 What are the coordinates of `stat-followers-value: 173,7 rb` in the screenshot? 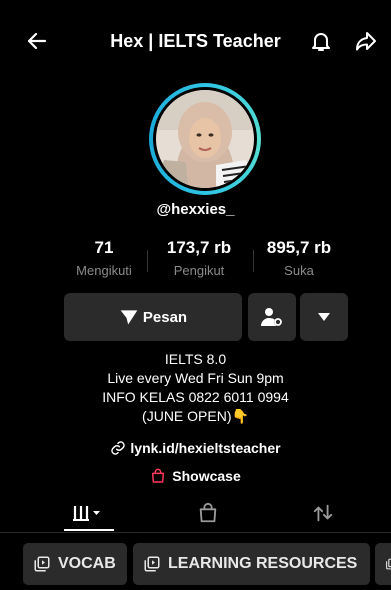 It's located at (199, 247).